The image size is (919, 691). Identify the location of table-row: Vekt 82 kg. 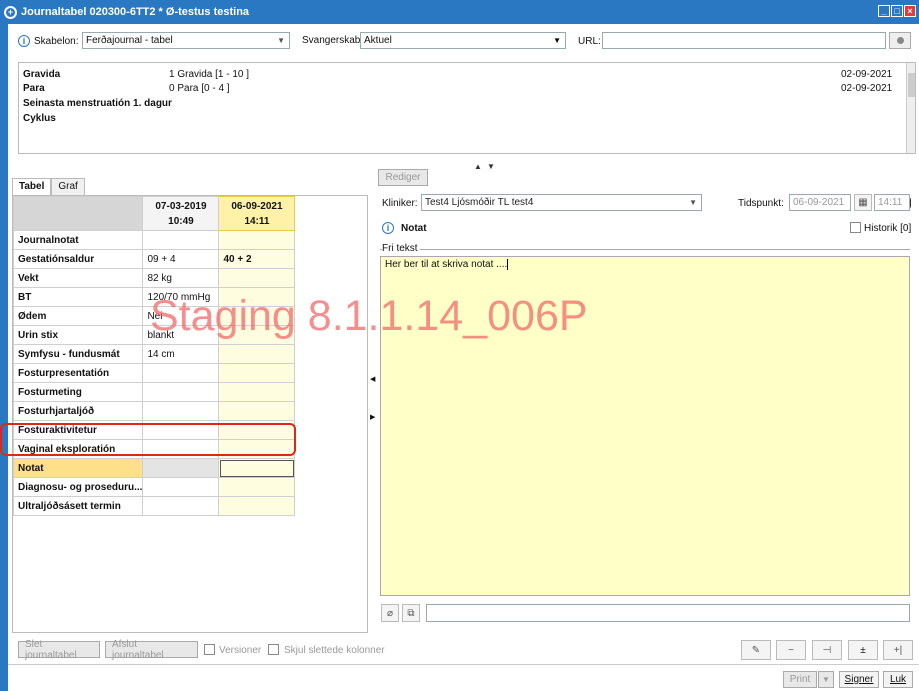
(154, 278).